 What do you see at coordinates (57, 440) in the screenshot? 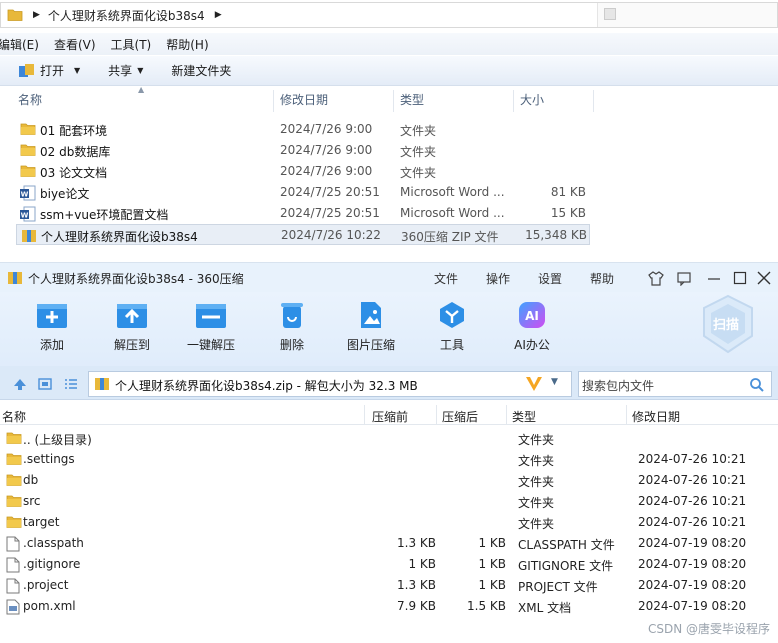
I see `zip-entry-name: .. (上级目录)` at bounding box center [57, 440].